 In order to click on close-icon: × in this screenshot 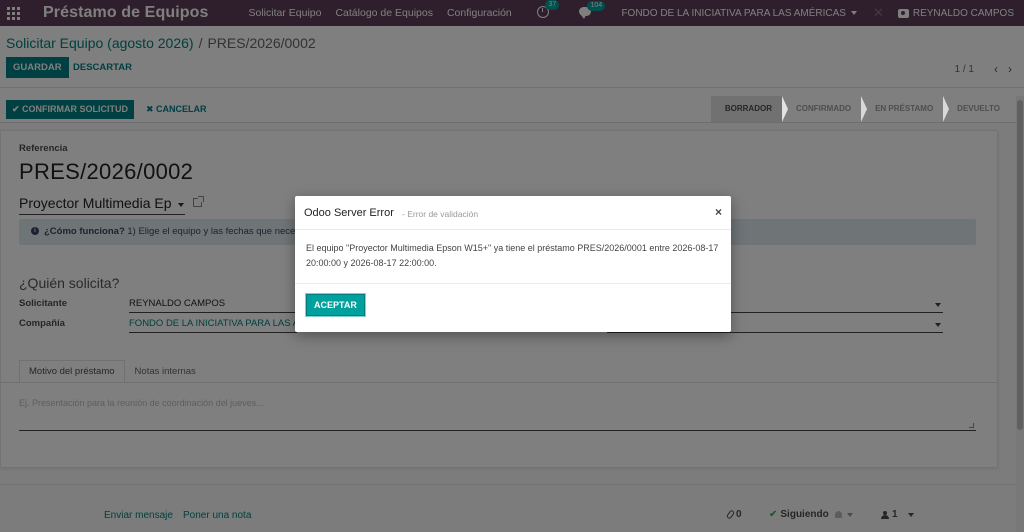, I will do `click(718, 212)`.